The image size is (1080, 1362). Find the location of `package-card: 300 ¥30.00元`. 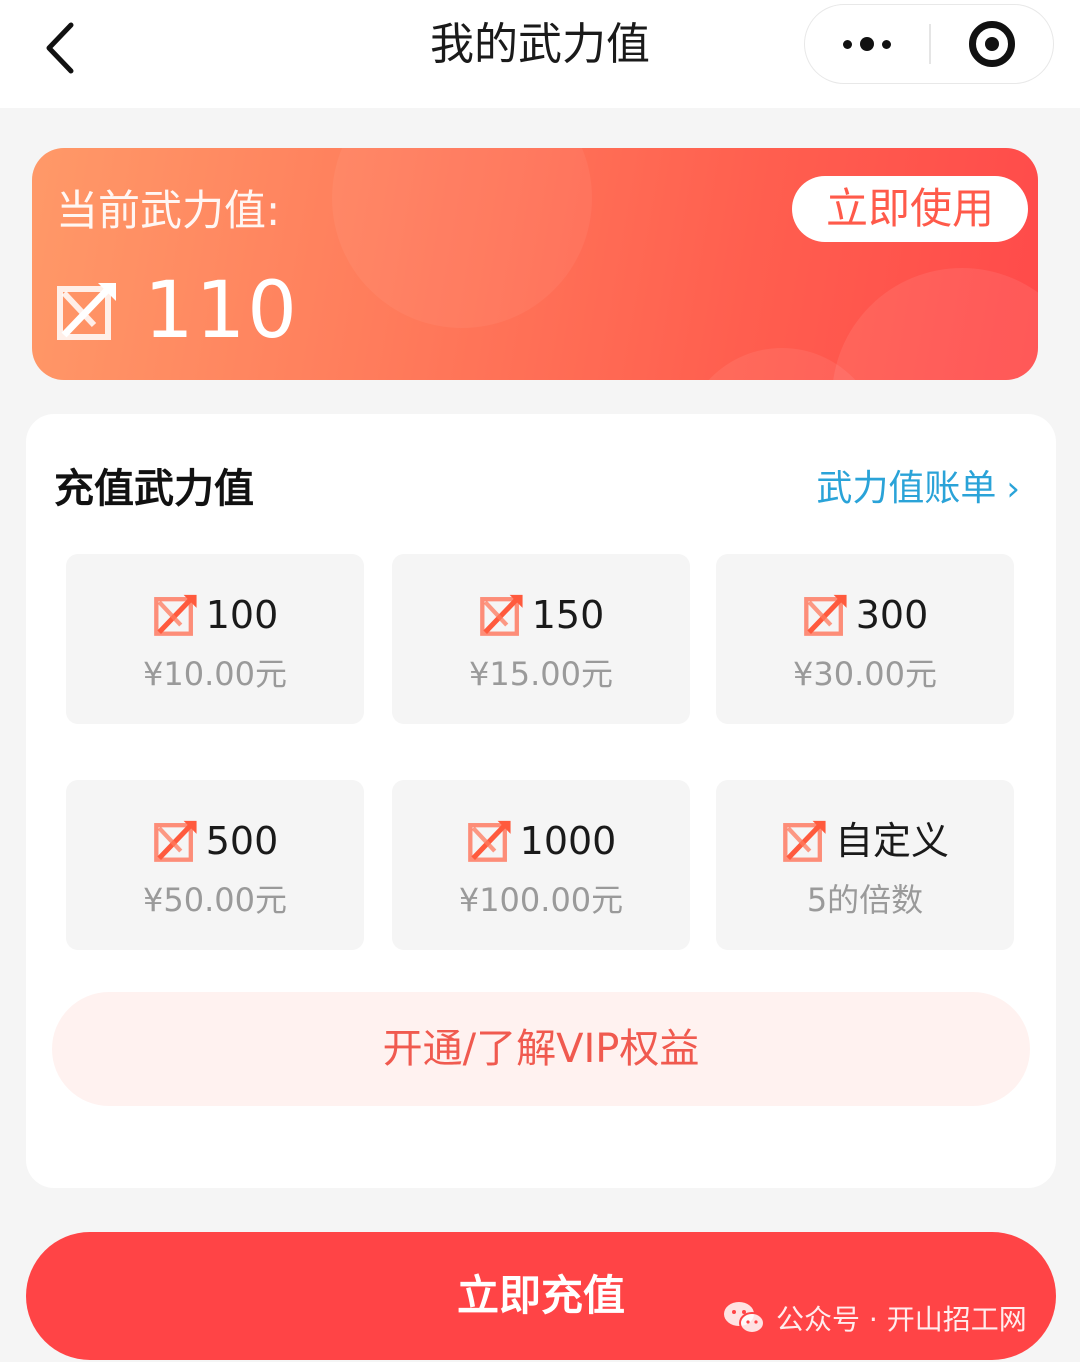

package-card: 300 ¥30.00元 is located at coordinates (865, 639).